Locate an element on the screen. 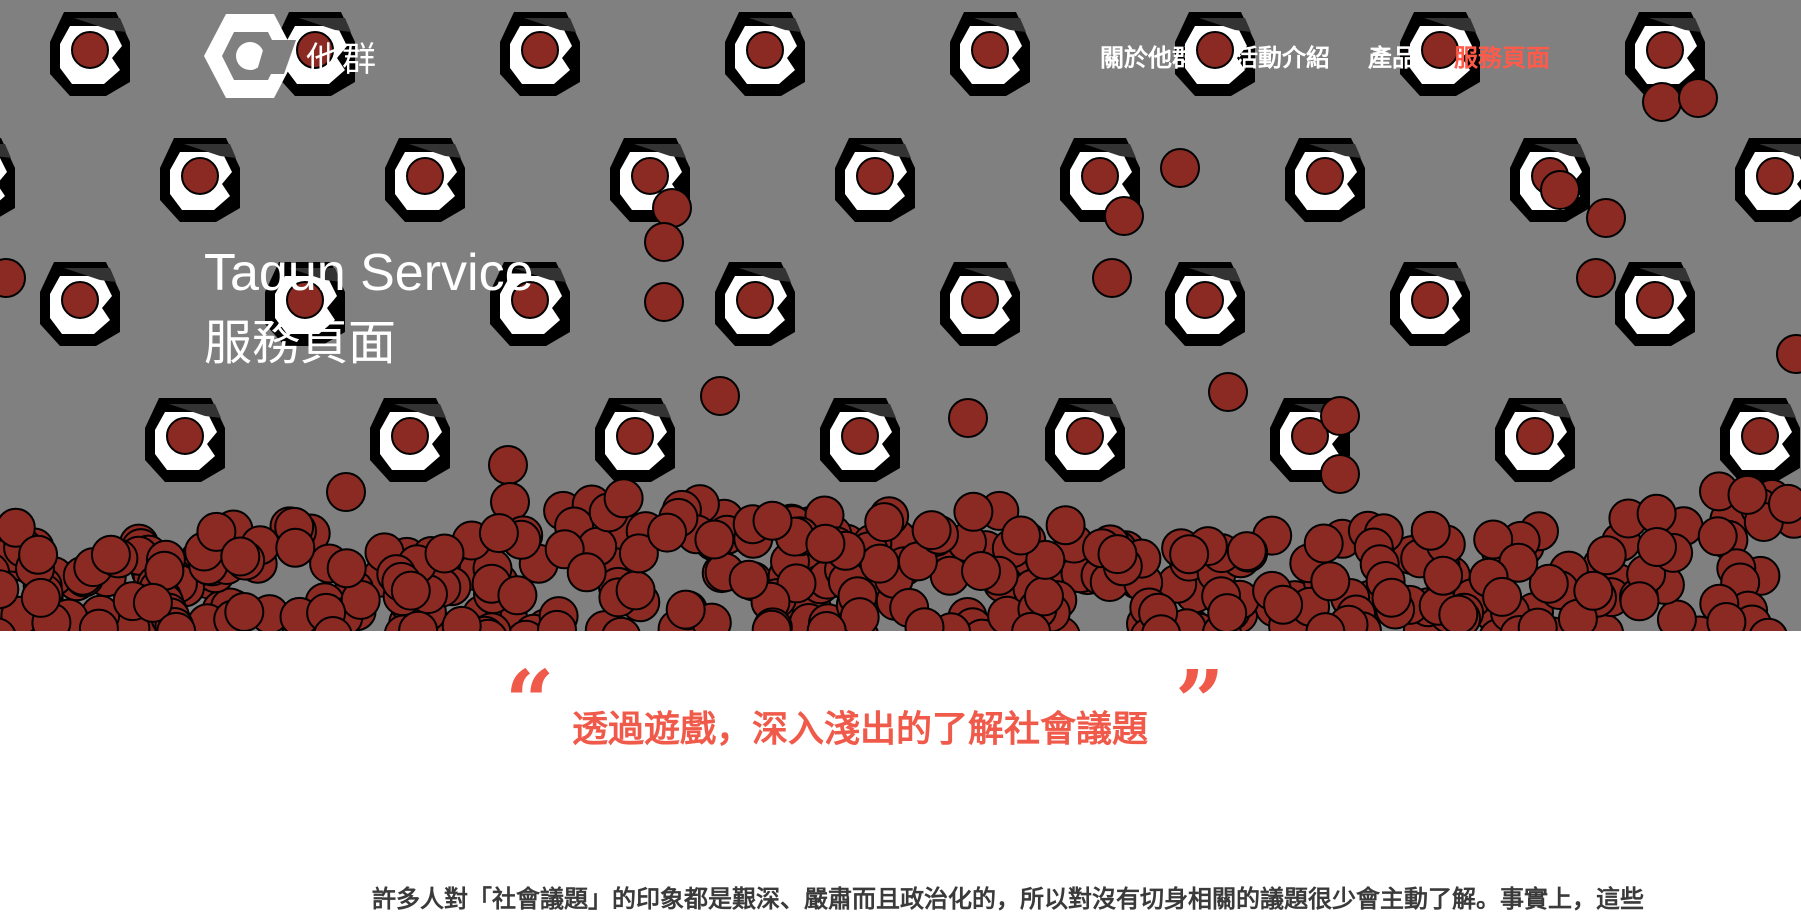 The image size is (1801, 914). quote-text: 透過遊戲，深入淺出的了解社會議題 is located at coordinates (860, 729).